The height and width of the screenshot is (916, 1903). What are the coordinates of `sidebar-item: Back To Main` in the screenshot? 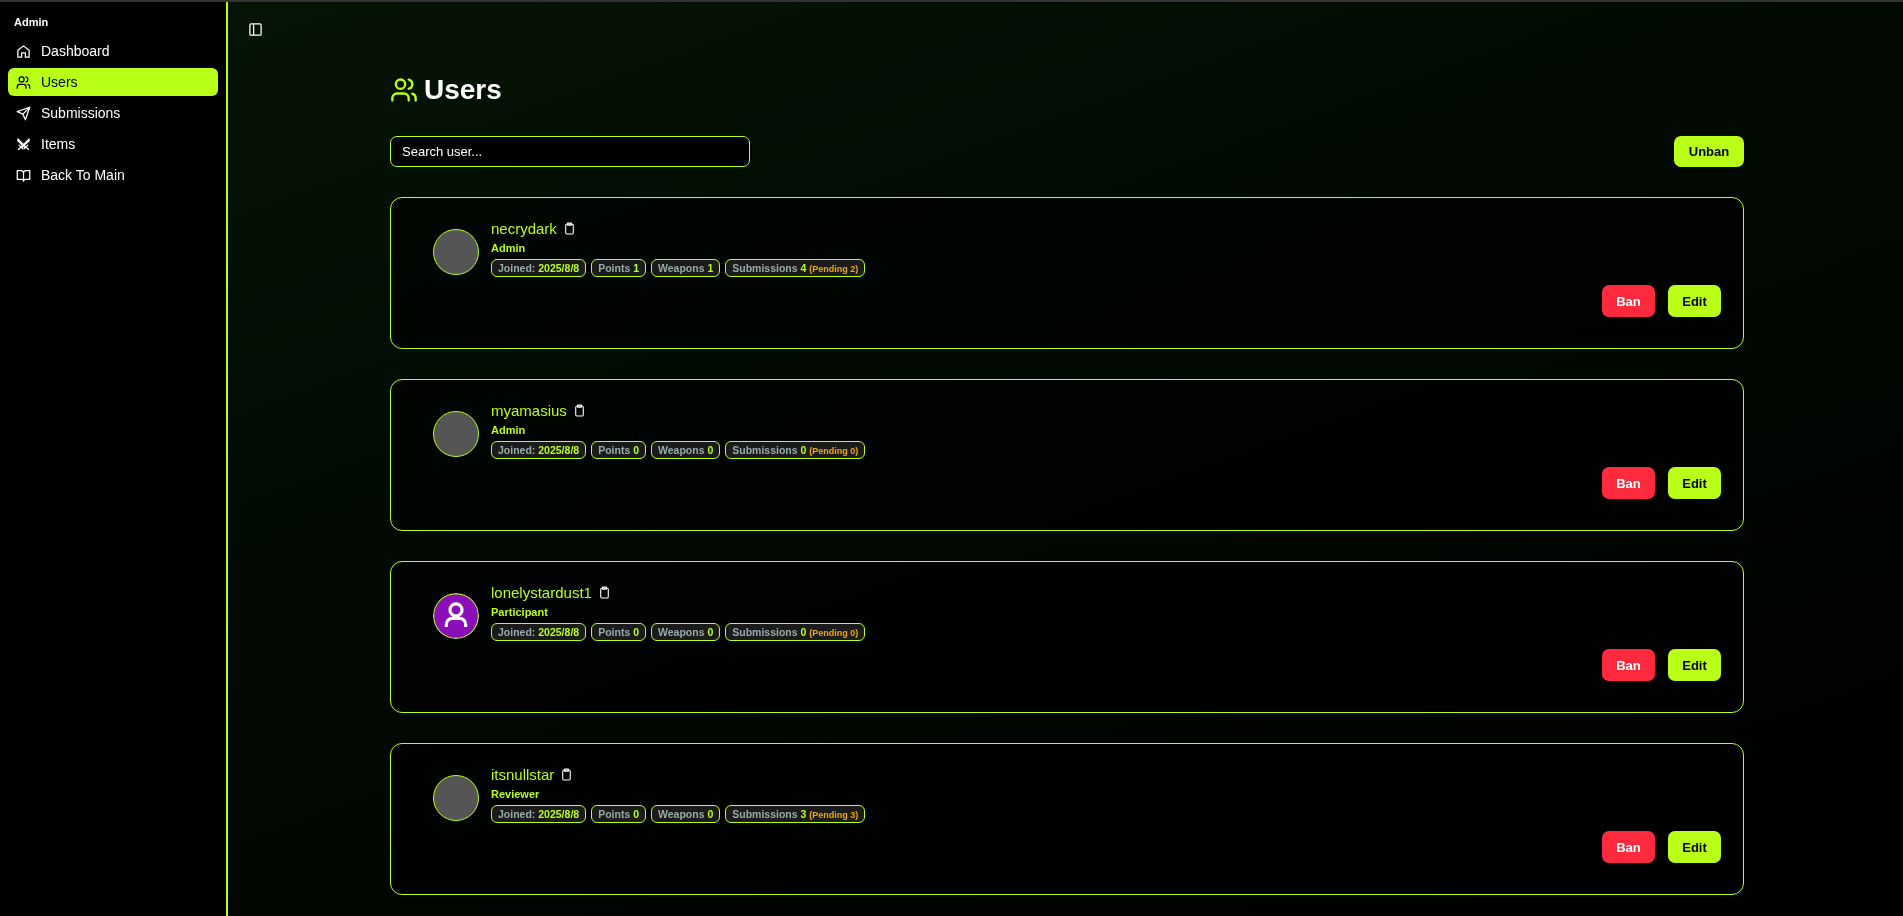 It's located at (113, 175).